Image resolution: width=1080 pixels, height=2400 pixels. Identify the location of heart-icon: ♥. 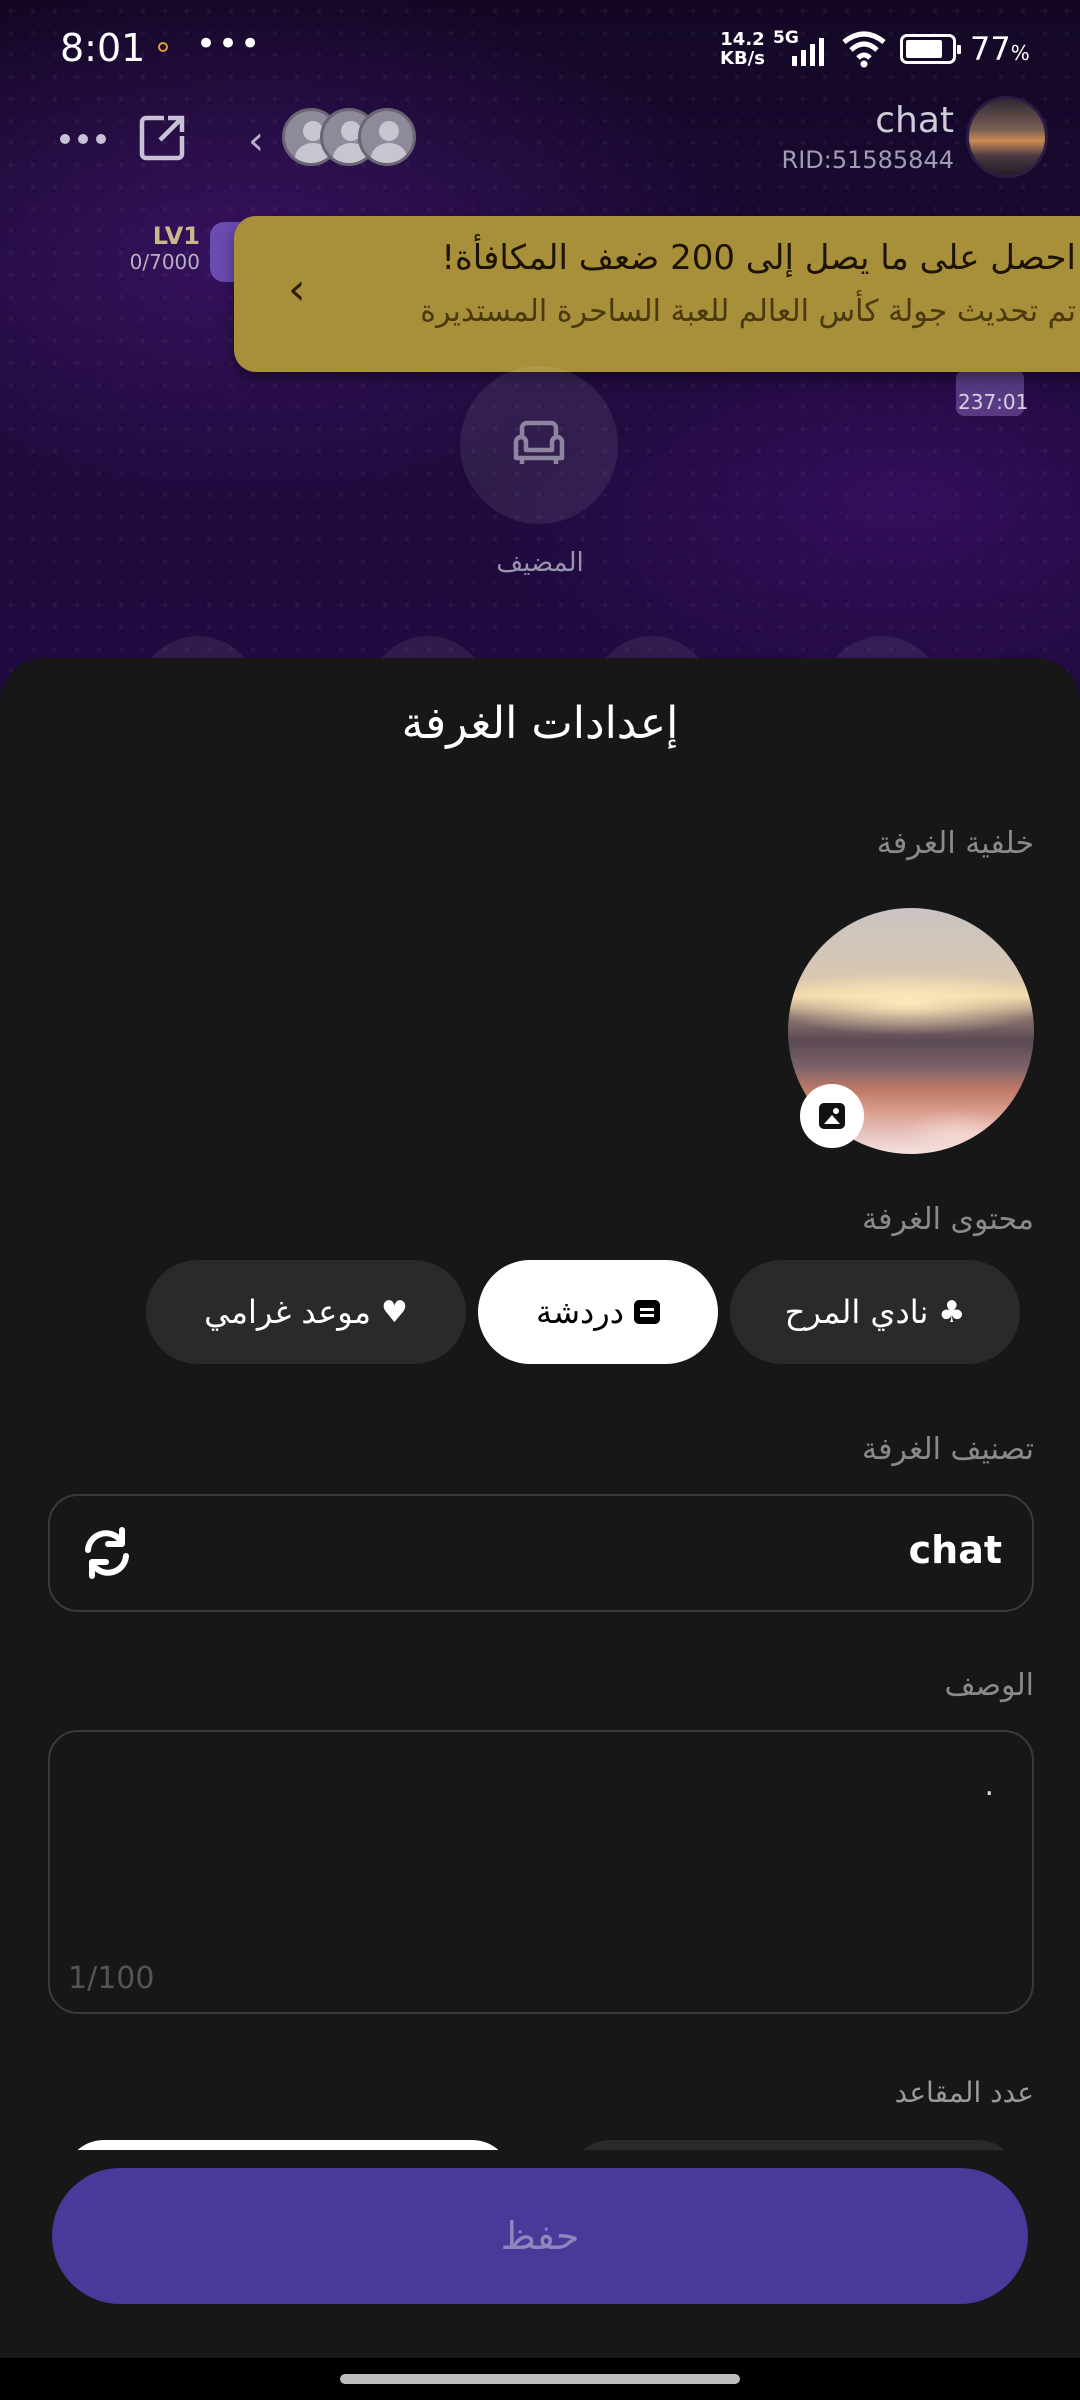
(394, 1312).